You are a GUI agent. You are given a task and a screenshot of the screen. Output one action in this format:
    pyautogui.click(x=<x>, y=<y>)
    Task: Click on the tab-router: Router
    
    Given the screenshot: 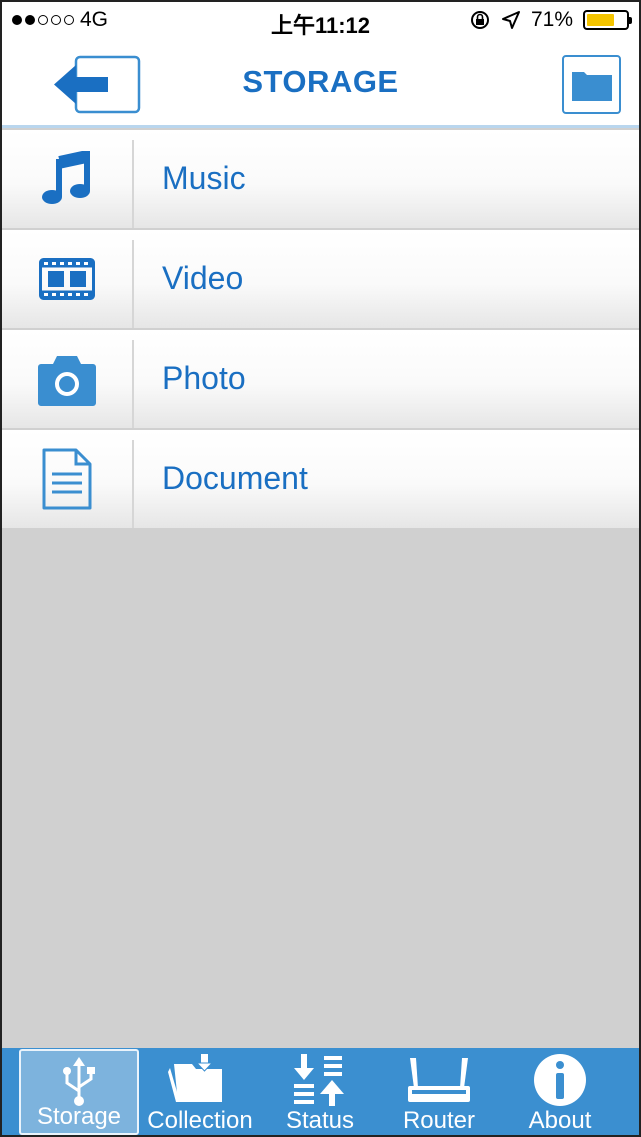 What is the action you would take?
    pyautogui.click(x=439, y=1092)
    